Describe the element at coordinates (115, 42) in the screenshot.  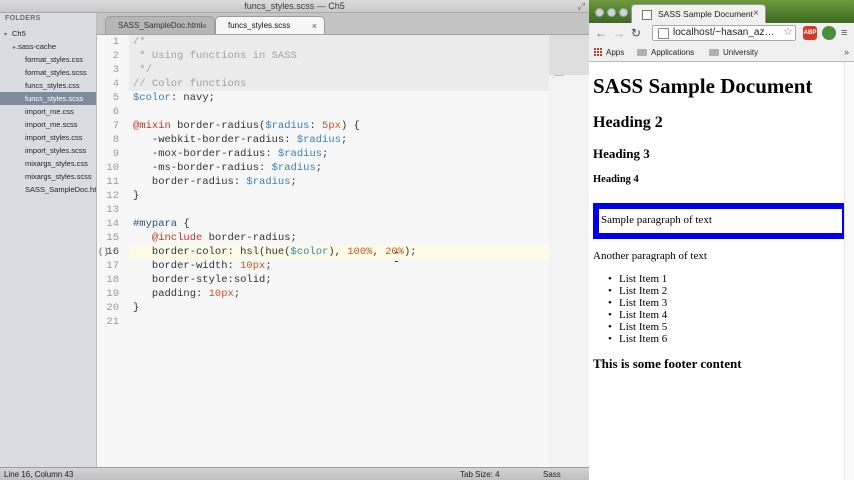
I see `line-number: 1` at that location.